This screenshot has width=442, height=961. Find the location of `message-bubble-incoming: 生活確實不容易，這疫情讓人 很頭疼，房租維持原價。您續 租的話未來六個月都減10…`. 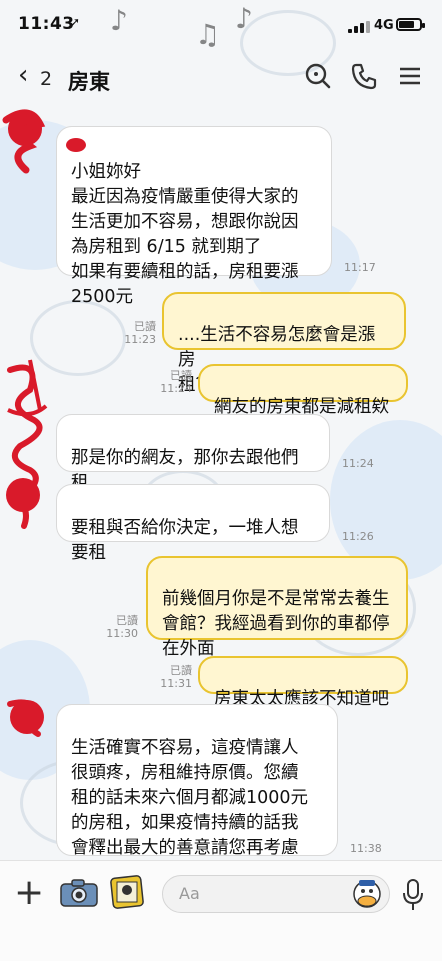

message-bubble-incoming: 生活確實不容易，這疫情讓人 很頭疼，房租維持原價。您續 租的話未來六個月都減10… is located at coordinates (197, 793).